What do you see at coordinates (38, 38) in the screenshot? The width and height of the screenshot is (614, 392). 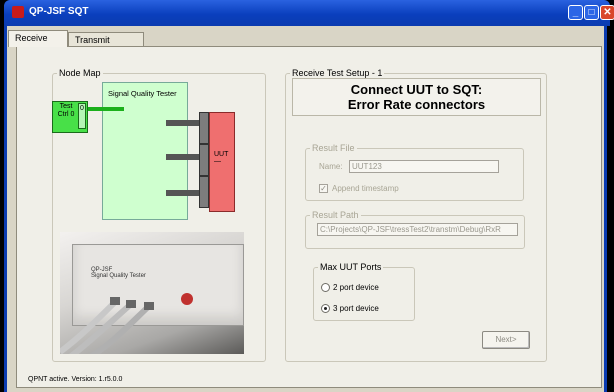 I see `tab-receive: Receive` at bounding box center [38, 38].